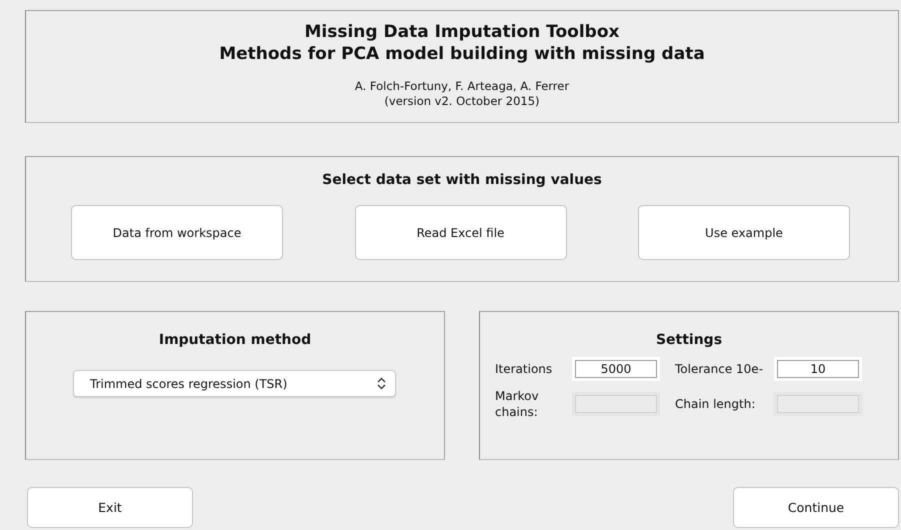 The width and height of the screenshot is (901, 530). What do you see at coordinates (616, 369) in the screenshot?
I see `number-input: 5000` at bounding box center [616, 369].